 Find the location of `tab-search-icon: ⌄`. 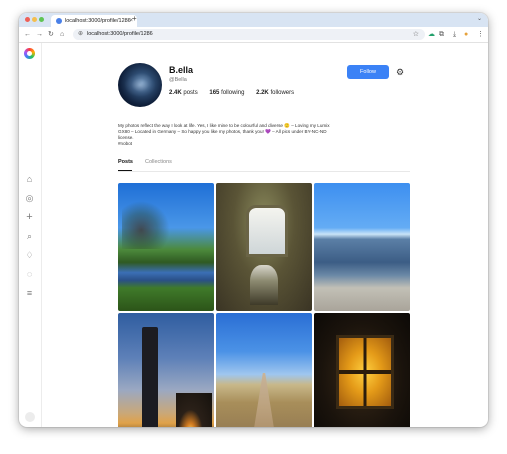

tab-search-icon: ⌄ is located at coordinates (479, 18).